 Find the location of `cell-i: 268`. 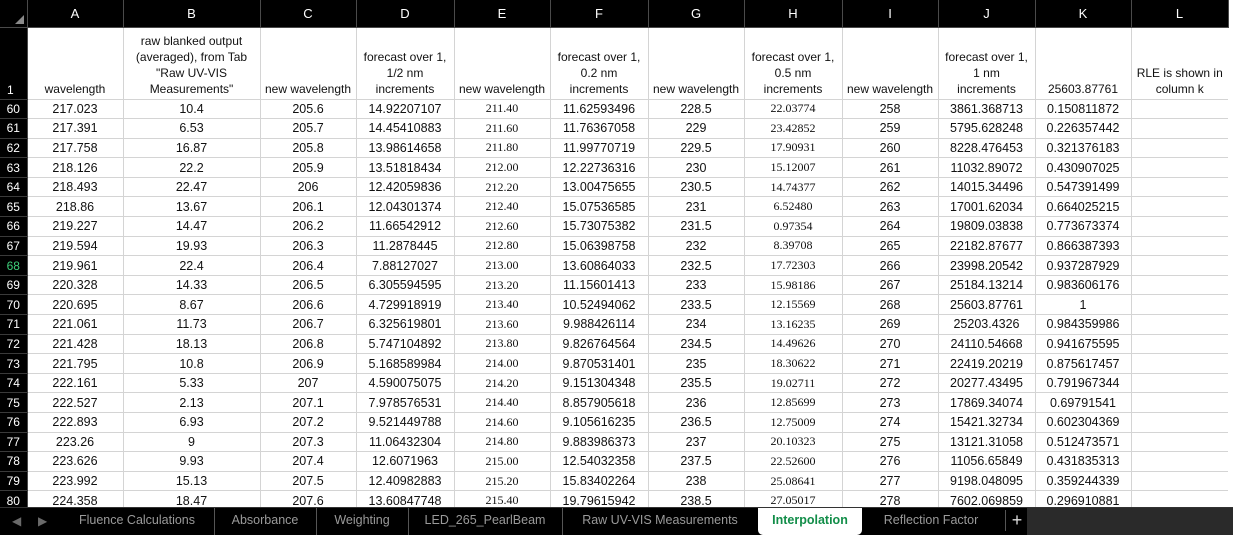

cell-i: 268 is located at coordinates (890, 305).